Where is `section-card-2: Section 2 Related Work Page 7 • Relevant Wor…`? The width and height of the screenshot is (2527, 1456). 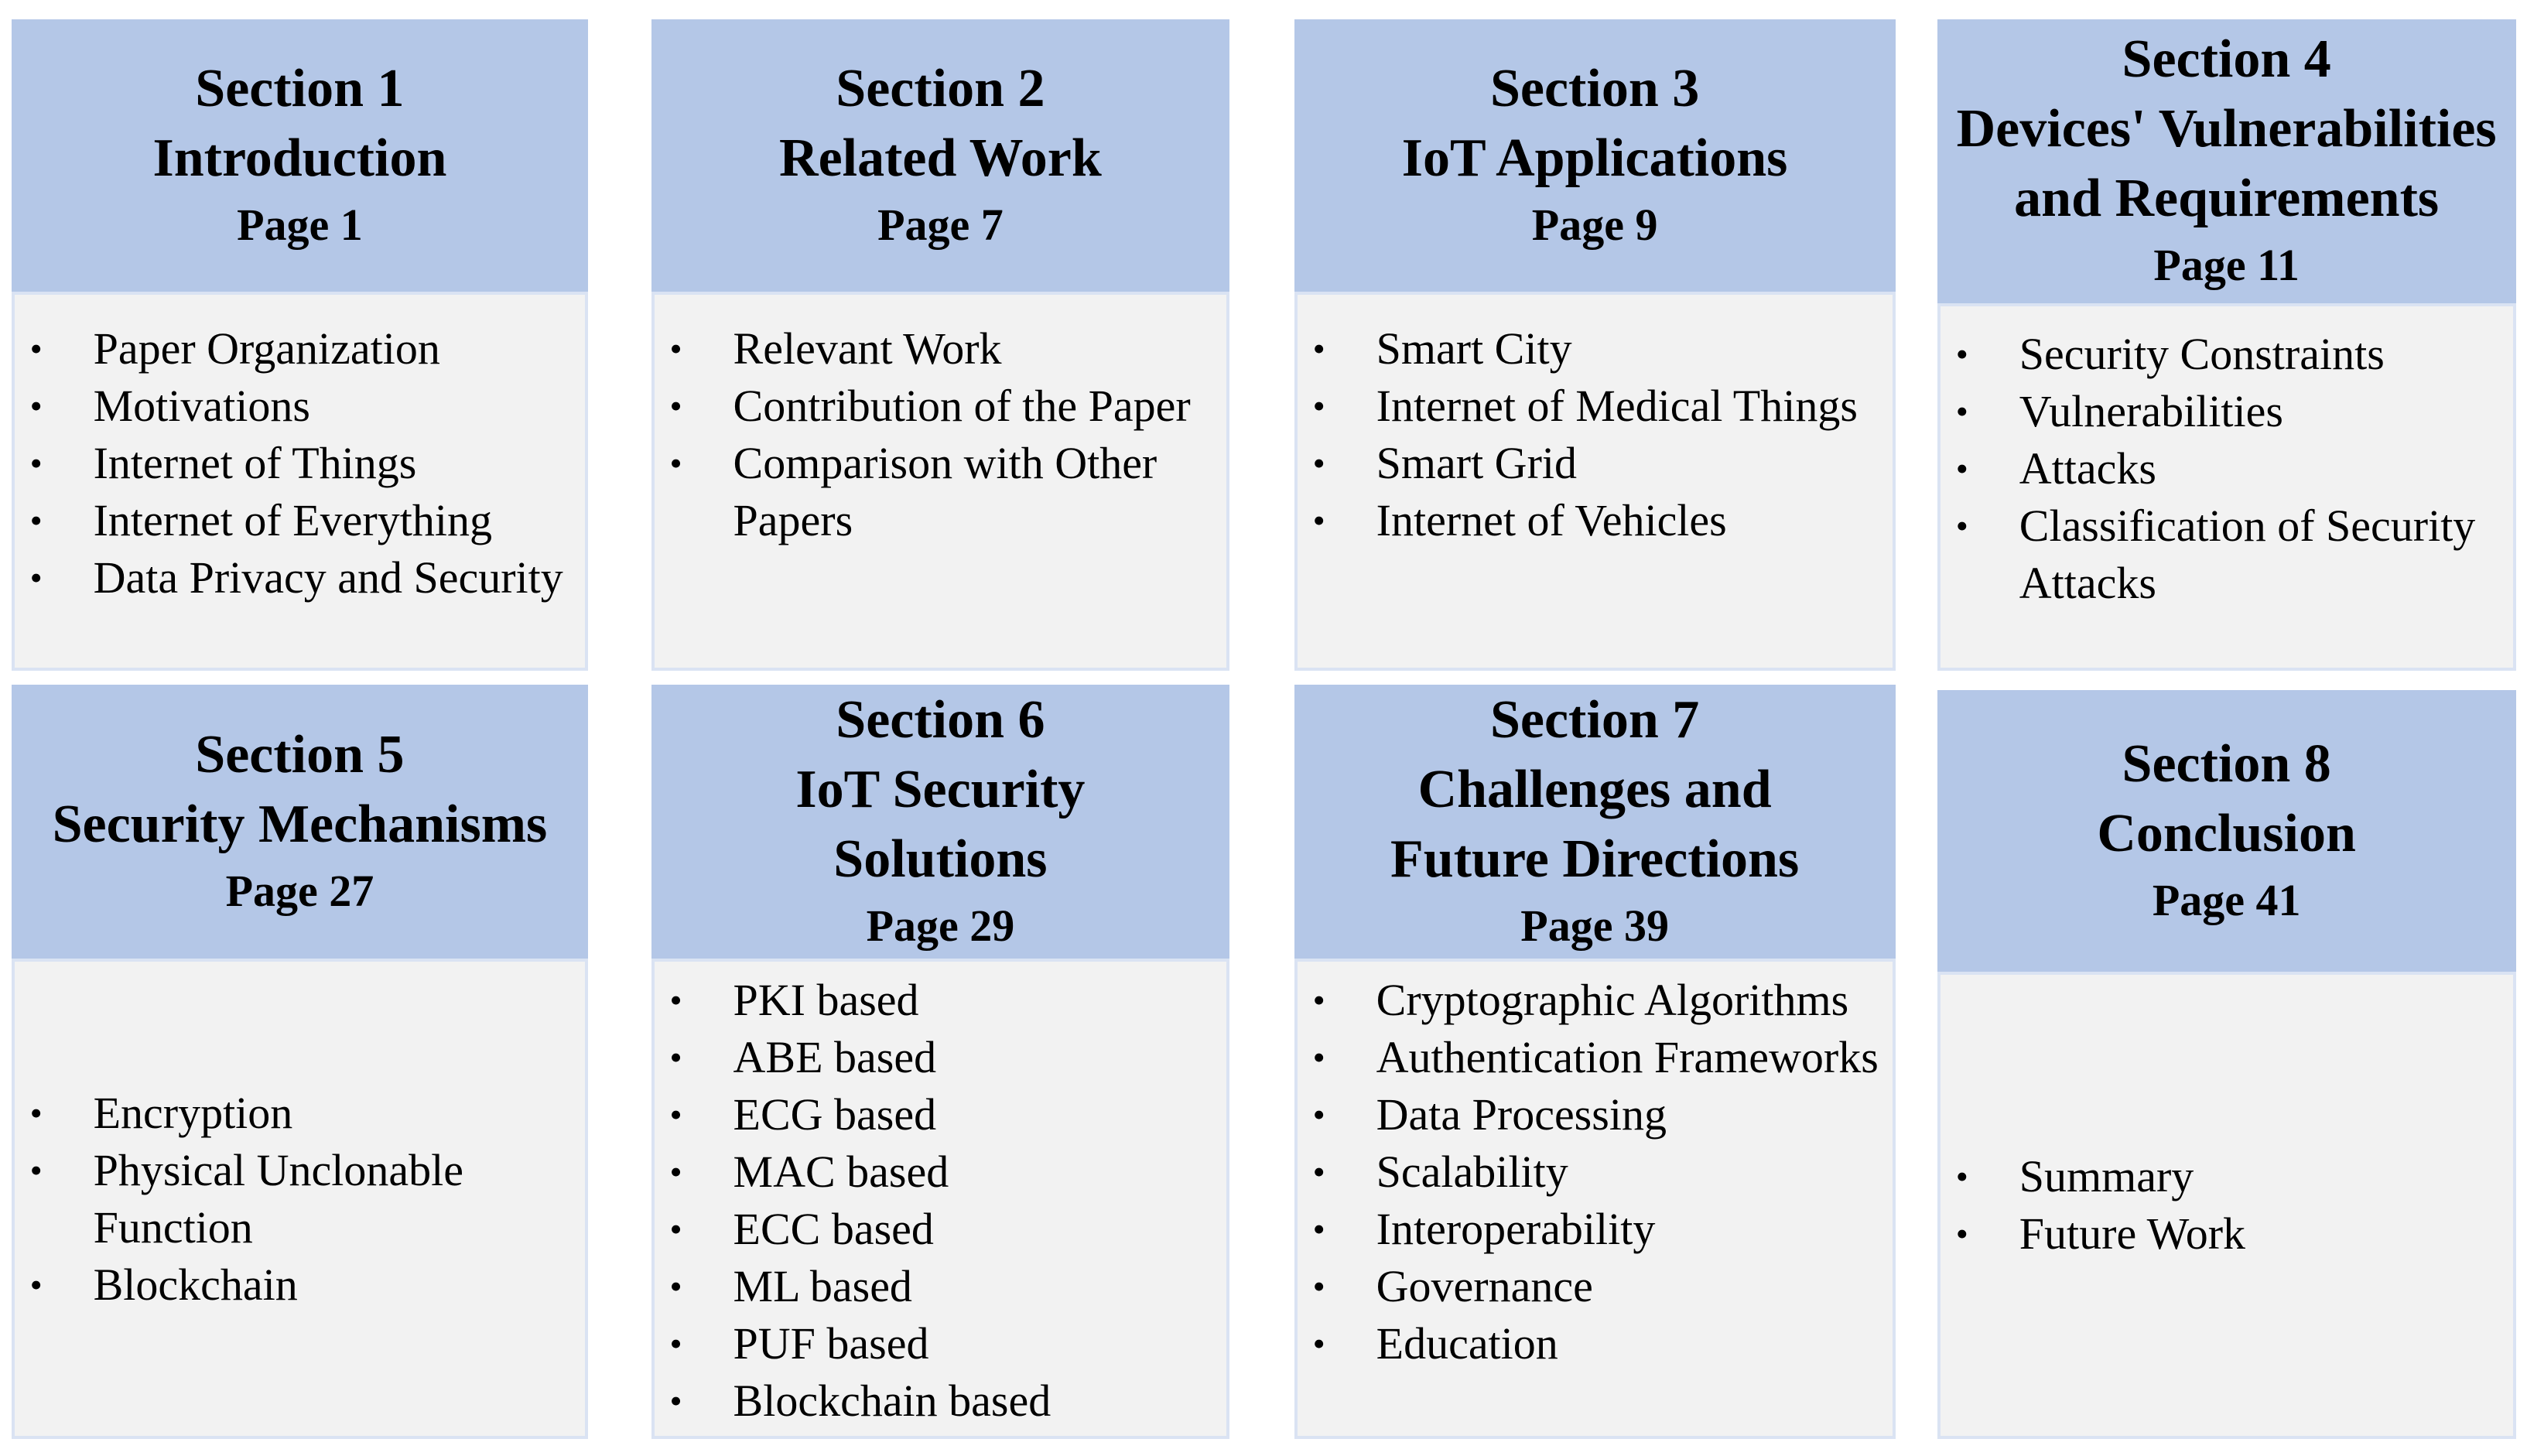 section-card-2: Section 2 Related Work Page 7 • Relevant Wor… is located at coordinates (941, 345).